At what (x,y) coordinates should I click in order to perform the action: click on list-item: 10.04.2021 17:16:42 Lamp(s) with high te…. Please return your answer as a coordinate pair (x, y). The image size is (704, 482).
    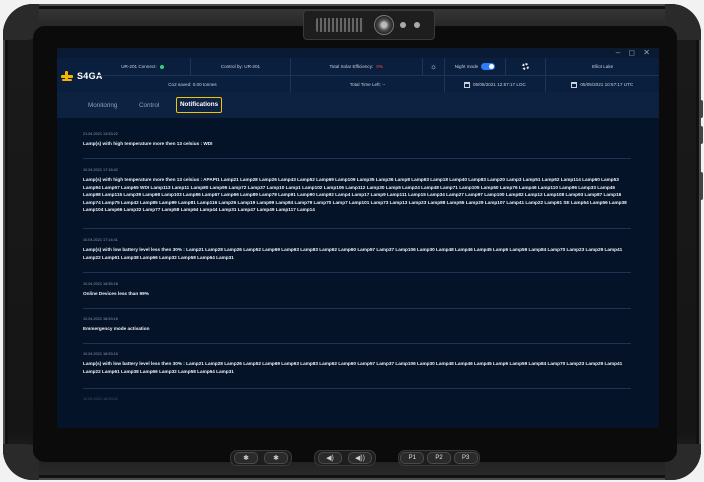
    Looking at the image, I should click on (357, 198).